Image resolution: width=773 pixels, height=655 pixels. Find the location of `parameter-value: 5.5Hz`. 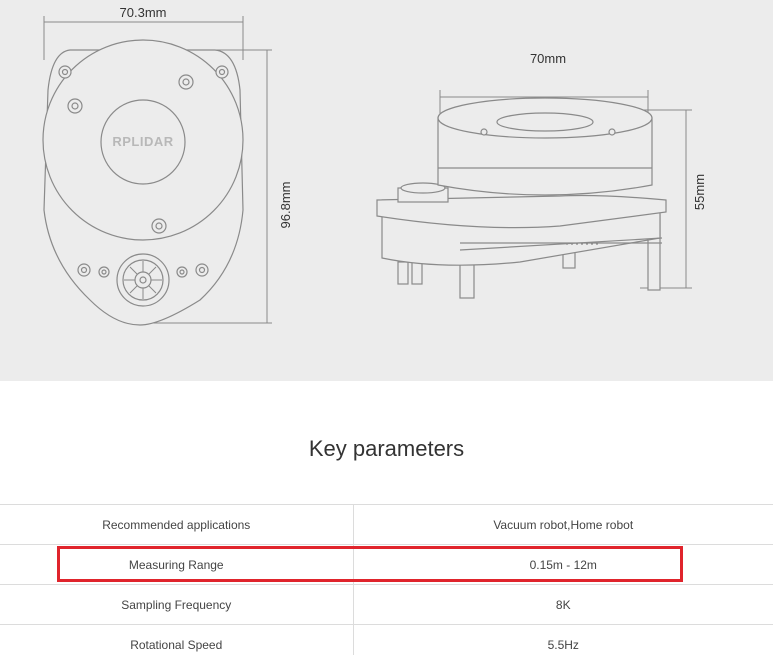

parameter-value: 5.5Hz is located at coordinates (563, 639).